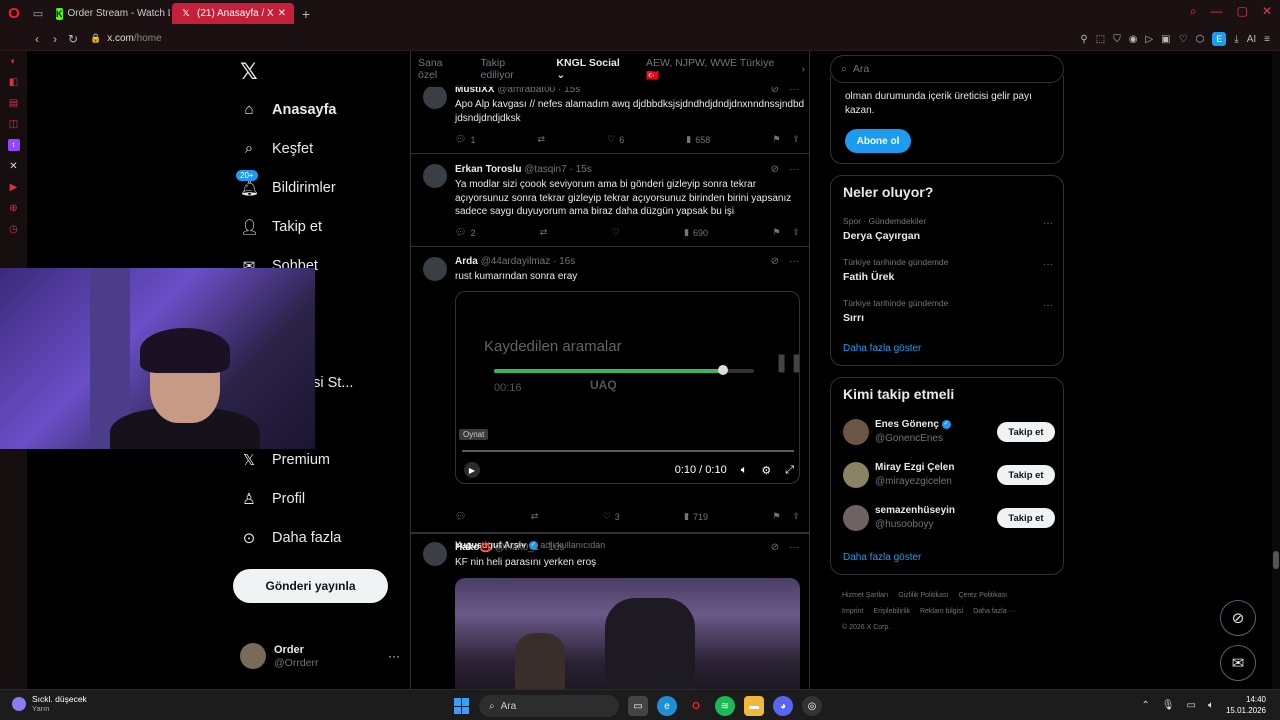 Image resolution: width=1280 pixels, height=720 pixels. I want to click on wallet-icon: ▣, so click(1165, 39).